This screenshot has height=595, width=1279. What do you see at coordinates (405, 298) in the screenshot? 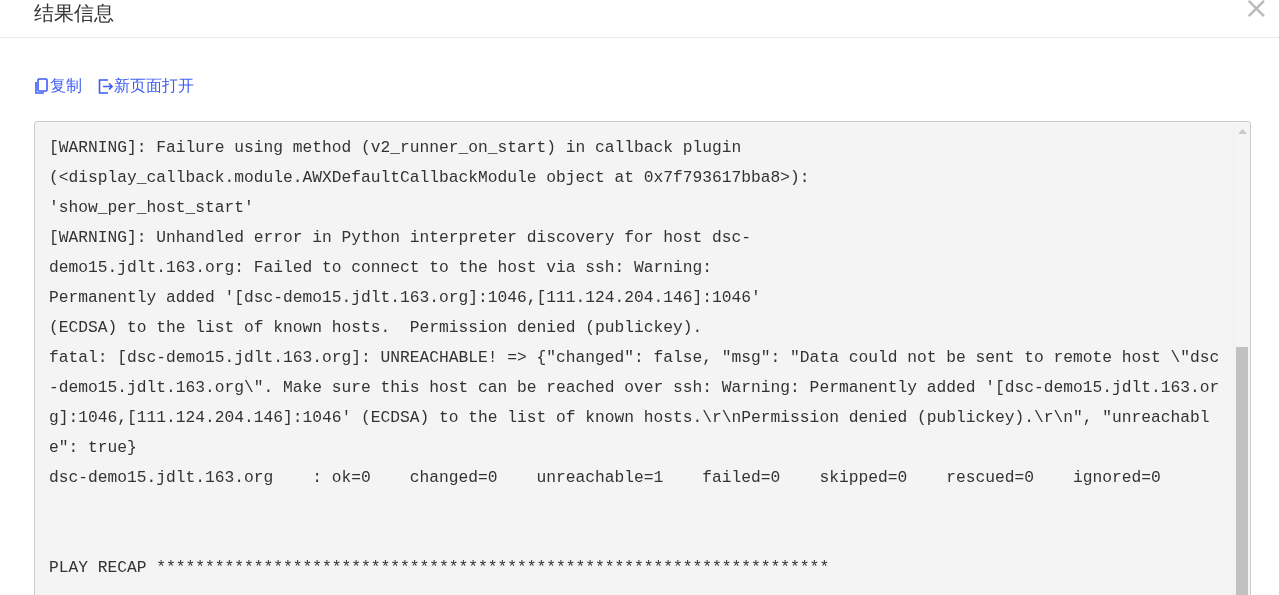
I see `log-line: Permanently added '[dsc-demo15.jdlt.163.org]:1046,[111.124.204.146]:1046'` at bounding box center [405, 298].